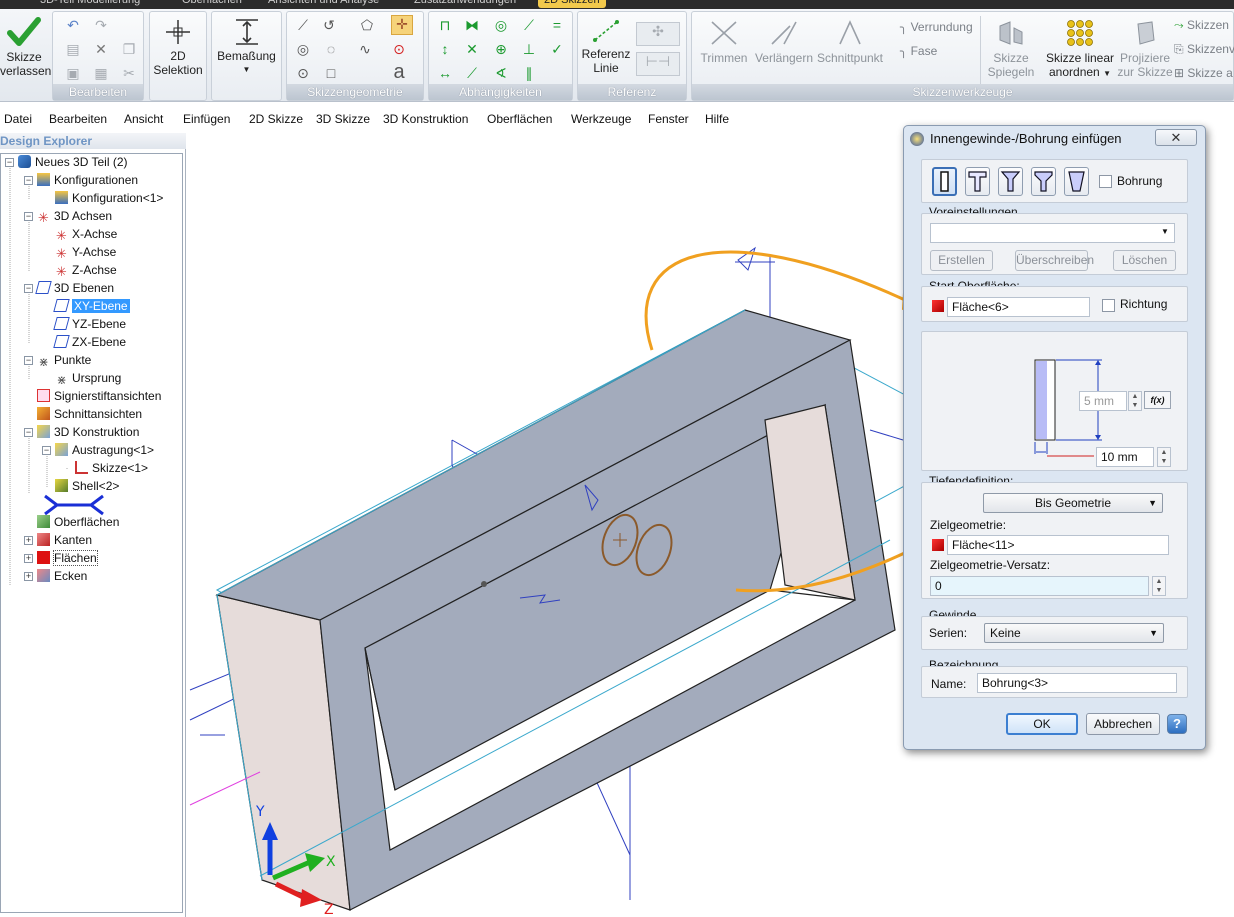  I want to click on menu-insert: Einfügen, so click(206, 119).